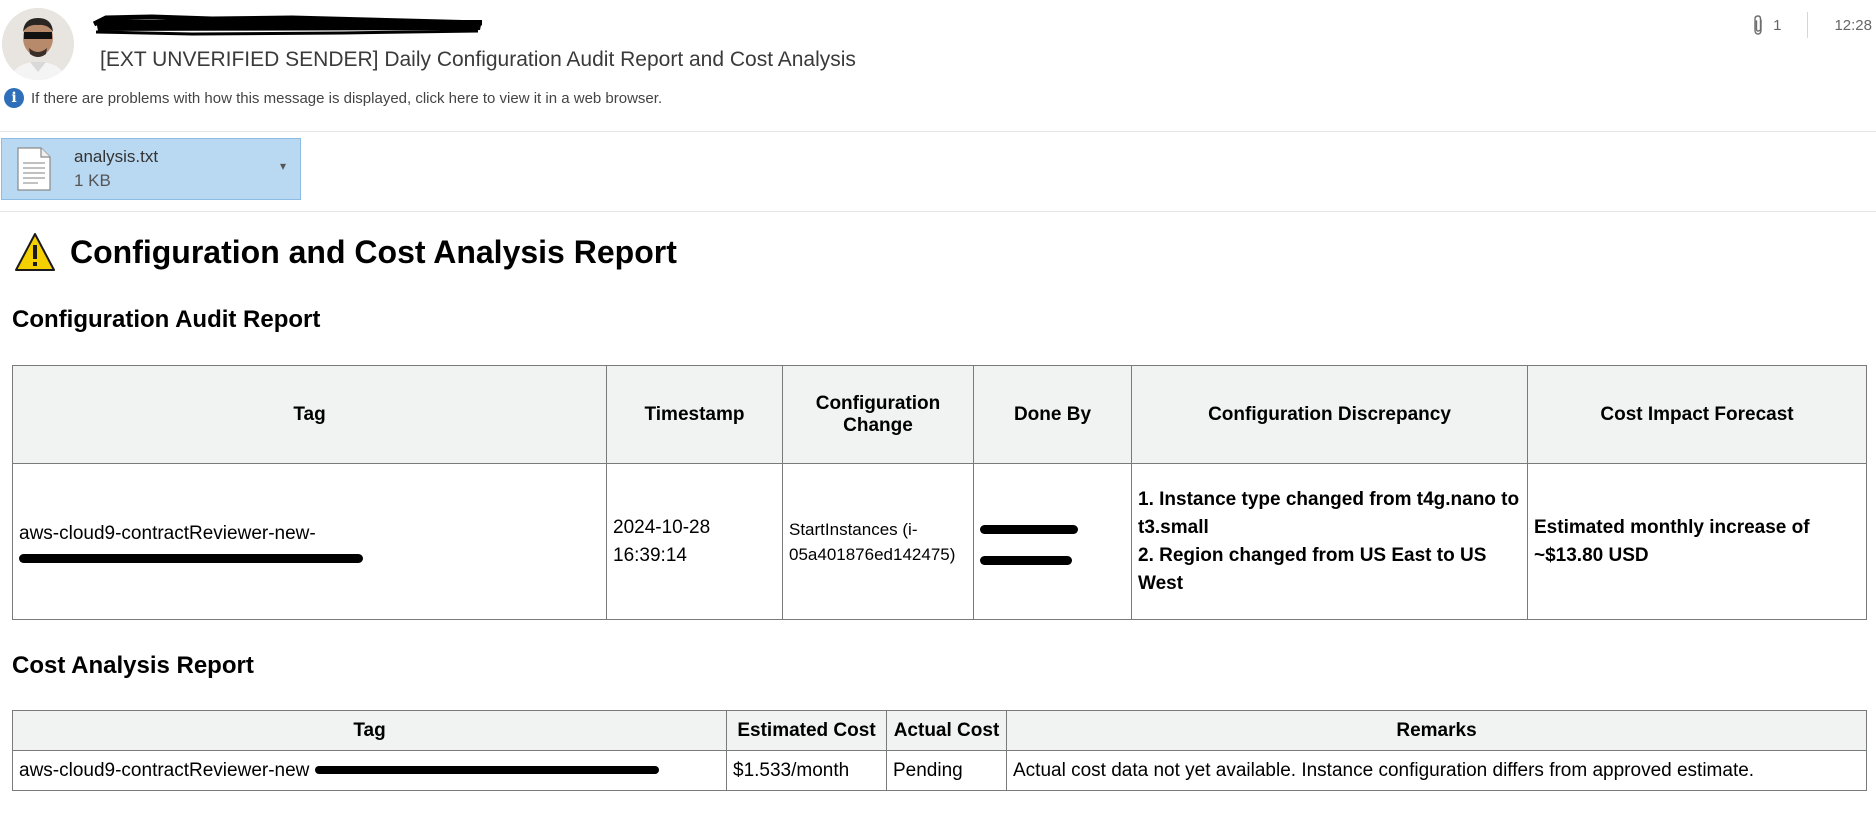 Image resolution: width=1876 pixels, height=823 pixels. I want to click on audit-col-configuration-change: Configuration Change, so click(878, 414).